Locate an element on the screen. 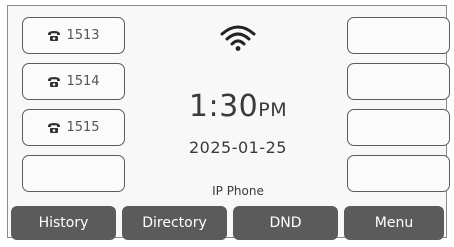 This screenshot has width=454, height=247. line-key-3: 1515 is located at coordinates (73, 127).